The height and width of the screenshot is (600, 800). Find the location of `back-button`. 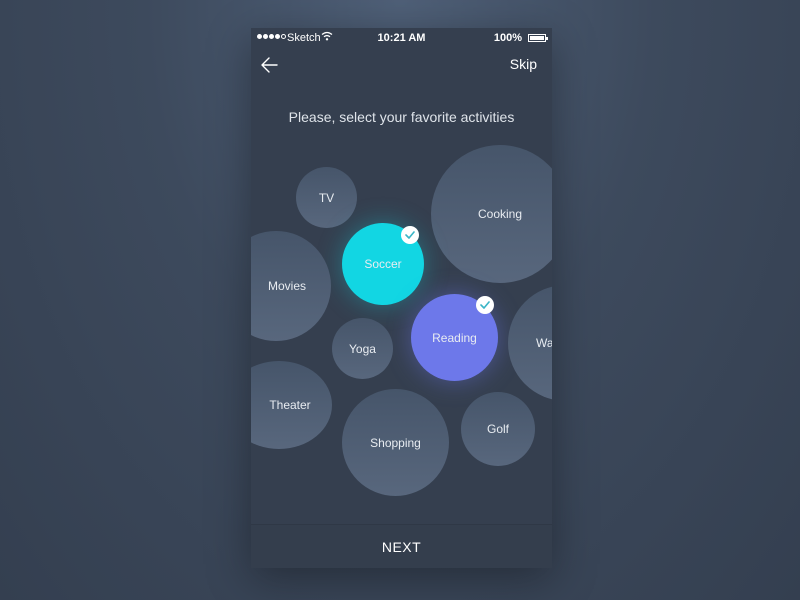

back-button is located at coordinates (271, 65).